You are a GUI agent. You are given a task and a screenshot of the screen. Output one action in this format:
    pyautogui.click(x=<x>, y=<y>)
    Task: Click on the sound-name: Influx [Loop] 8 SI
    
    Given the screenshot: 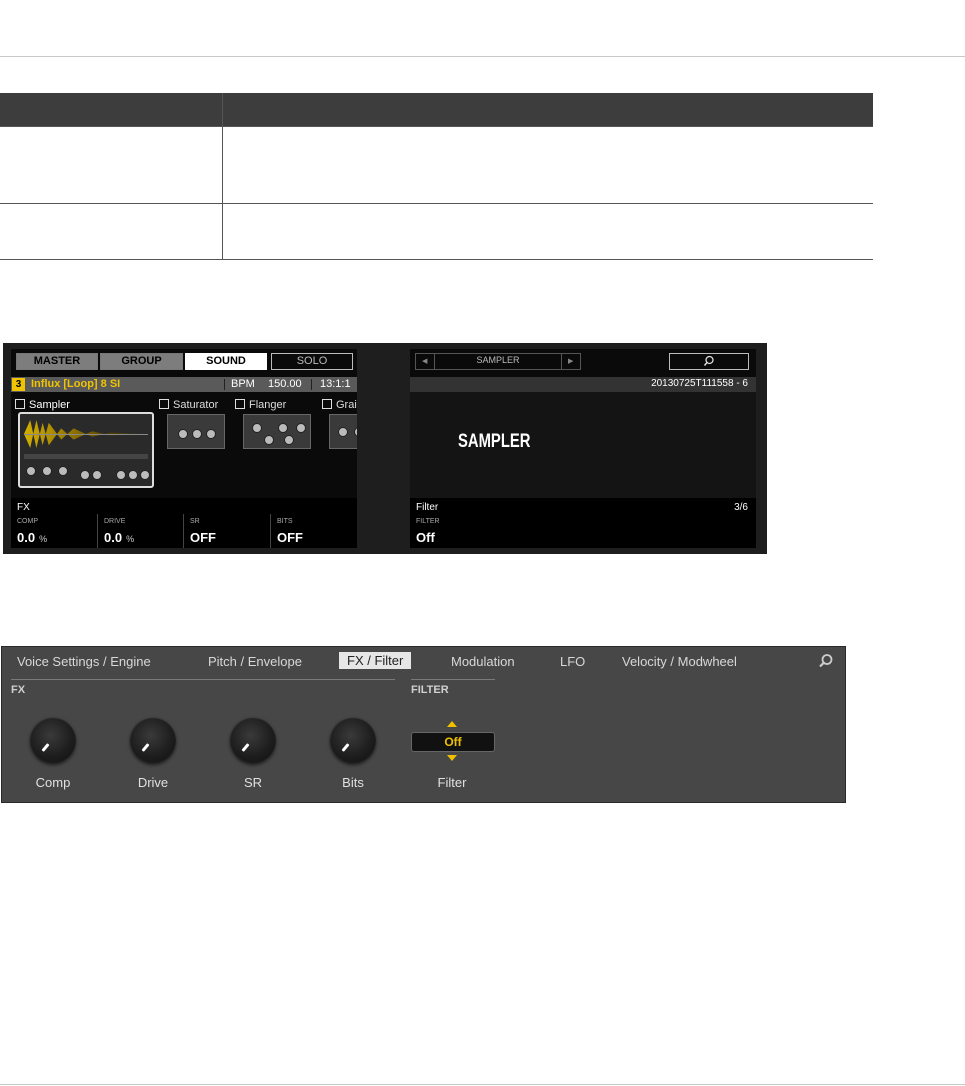 What is the action you would take?
    pyautogui.click(x=76, y=384)
    